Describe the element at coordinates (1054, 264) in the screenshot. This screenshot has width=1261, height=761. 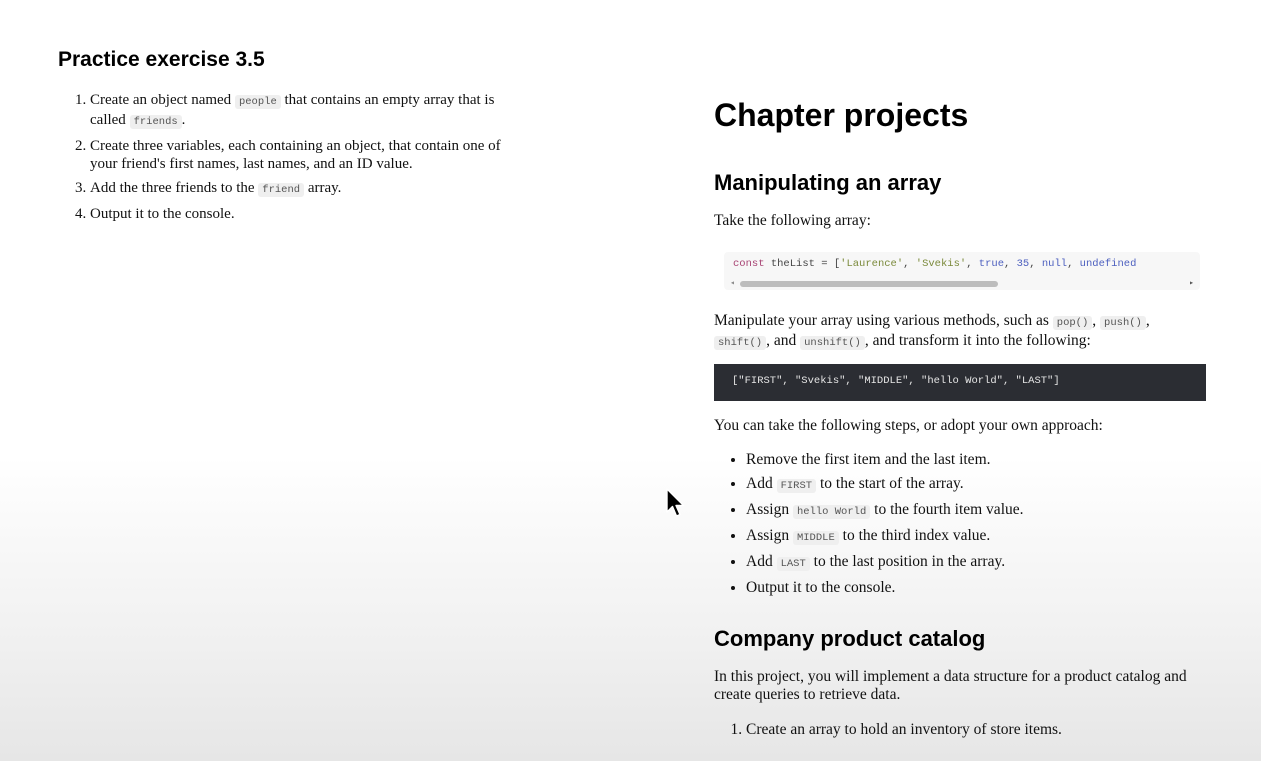
I see `code-literal: null` at that location.